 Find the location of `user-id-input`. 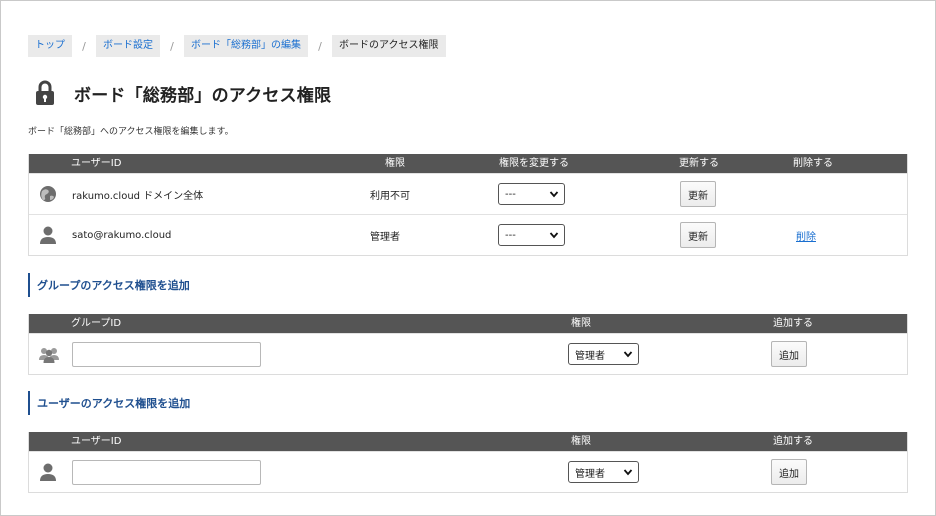

user-id-input is located at coordinates (166, 472).